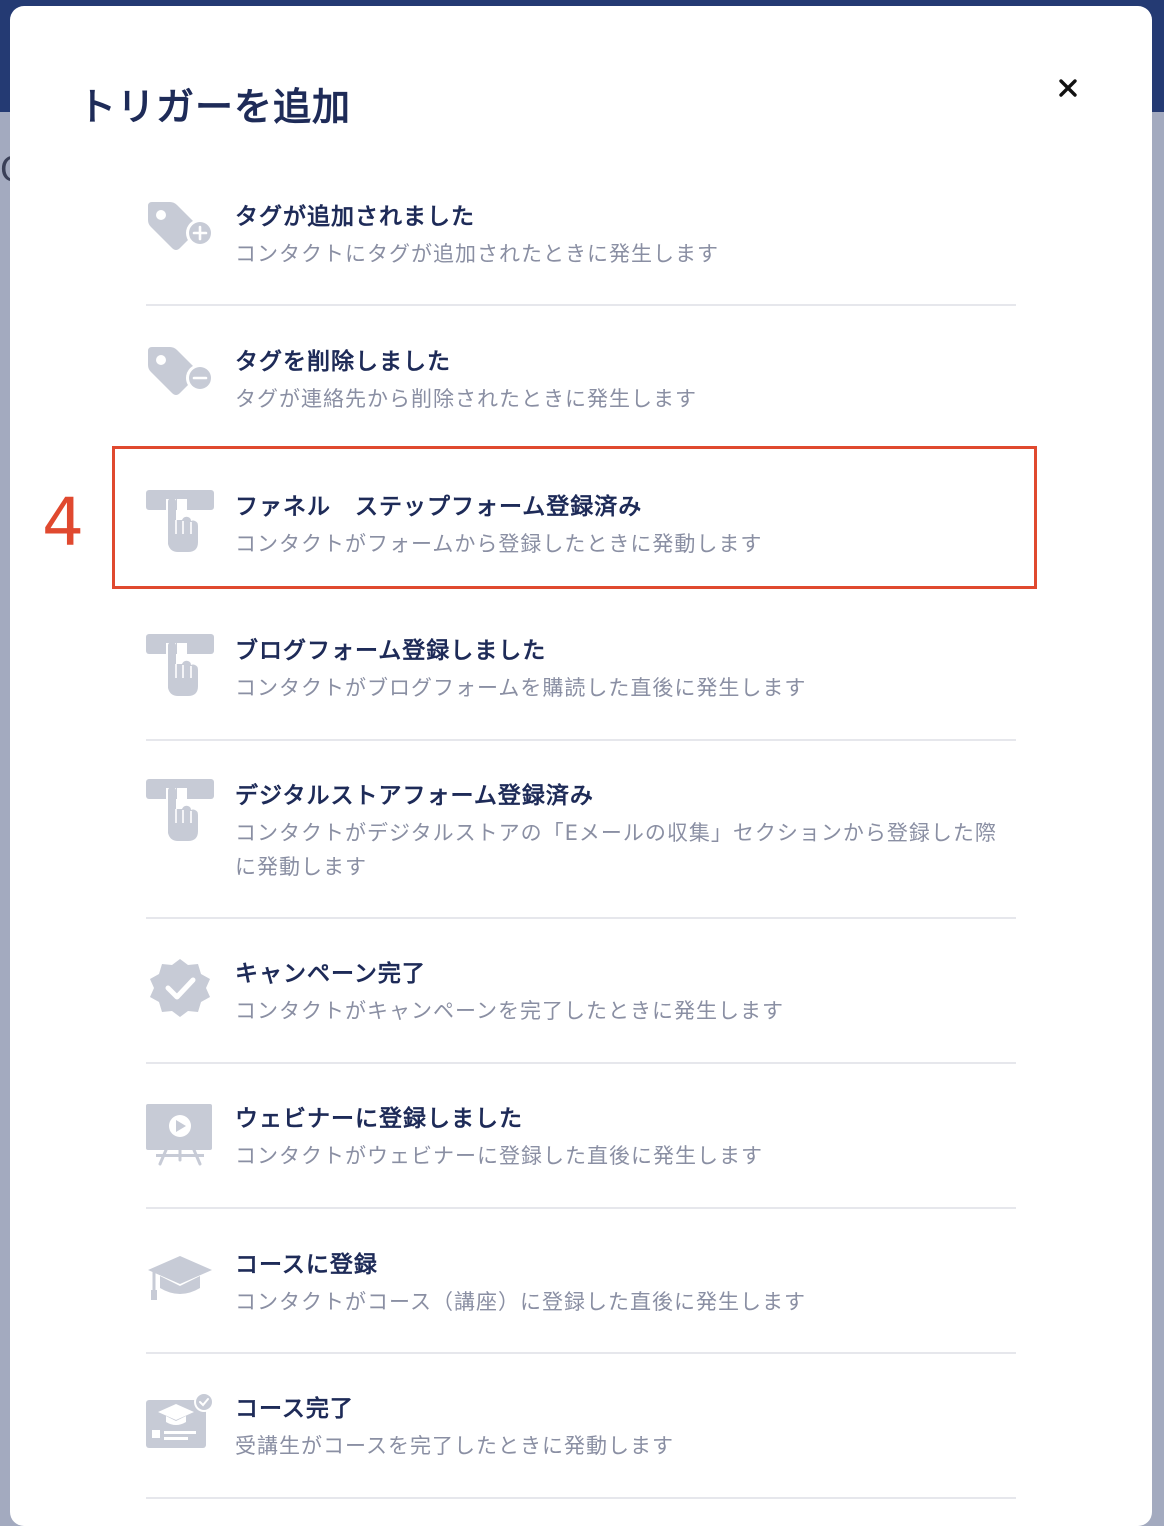 This screenshot has width=1164, height=1526. What do you see at coordinates (521, 688) in the screenshot?
I see `trigger-description: コンタクトがブログフォームを購読した直後に発生します` at bounding box center [521, 688].